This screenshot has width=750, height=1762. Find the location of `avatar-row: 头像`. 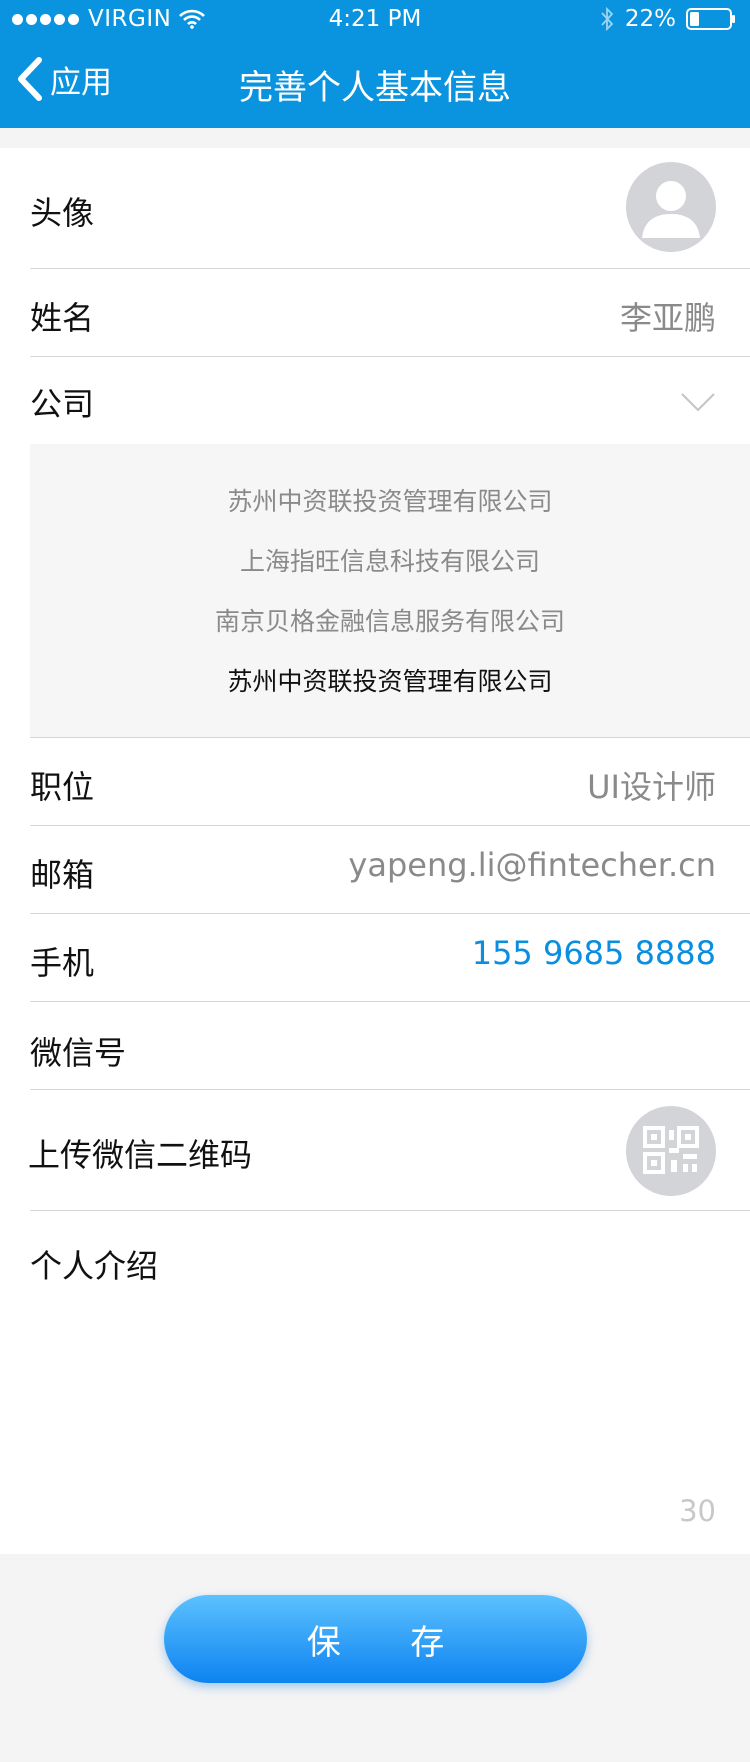

avatar-row: 头像 is located at coordinates (390, 208).